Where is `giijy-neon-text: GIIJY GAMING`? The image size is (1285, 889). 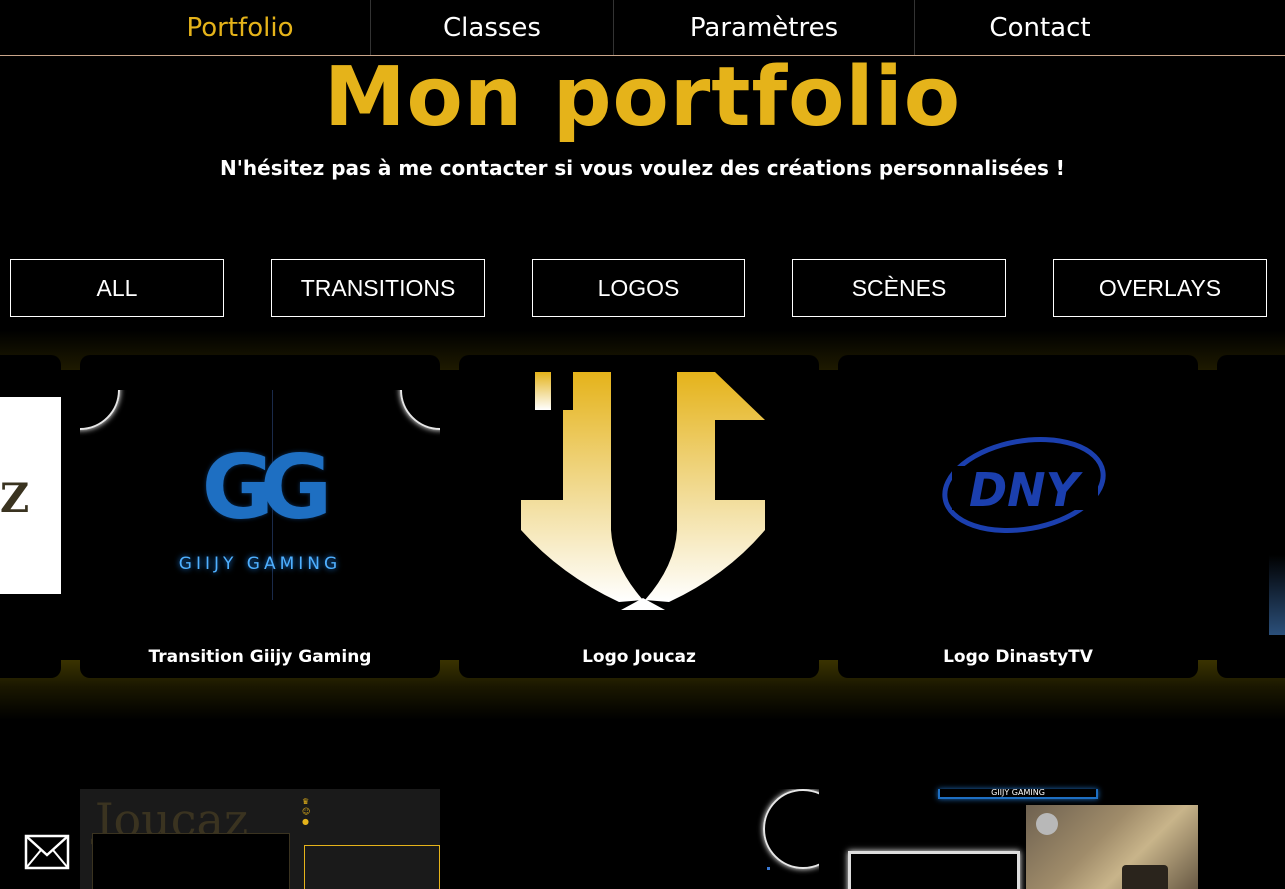
giijy-neon-text: GIIJY GAMING is located at coordinates (260, 564).